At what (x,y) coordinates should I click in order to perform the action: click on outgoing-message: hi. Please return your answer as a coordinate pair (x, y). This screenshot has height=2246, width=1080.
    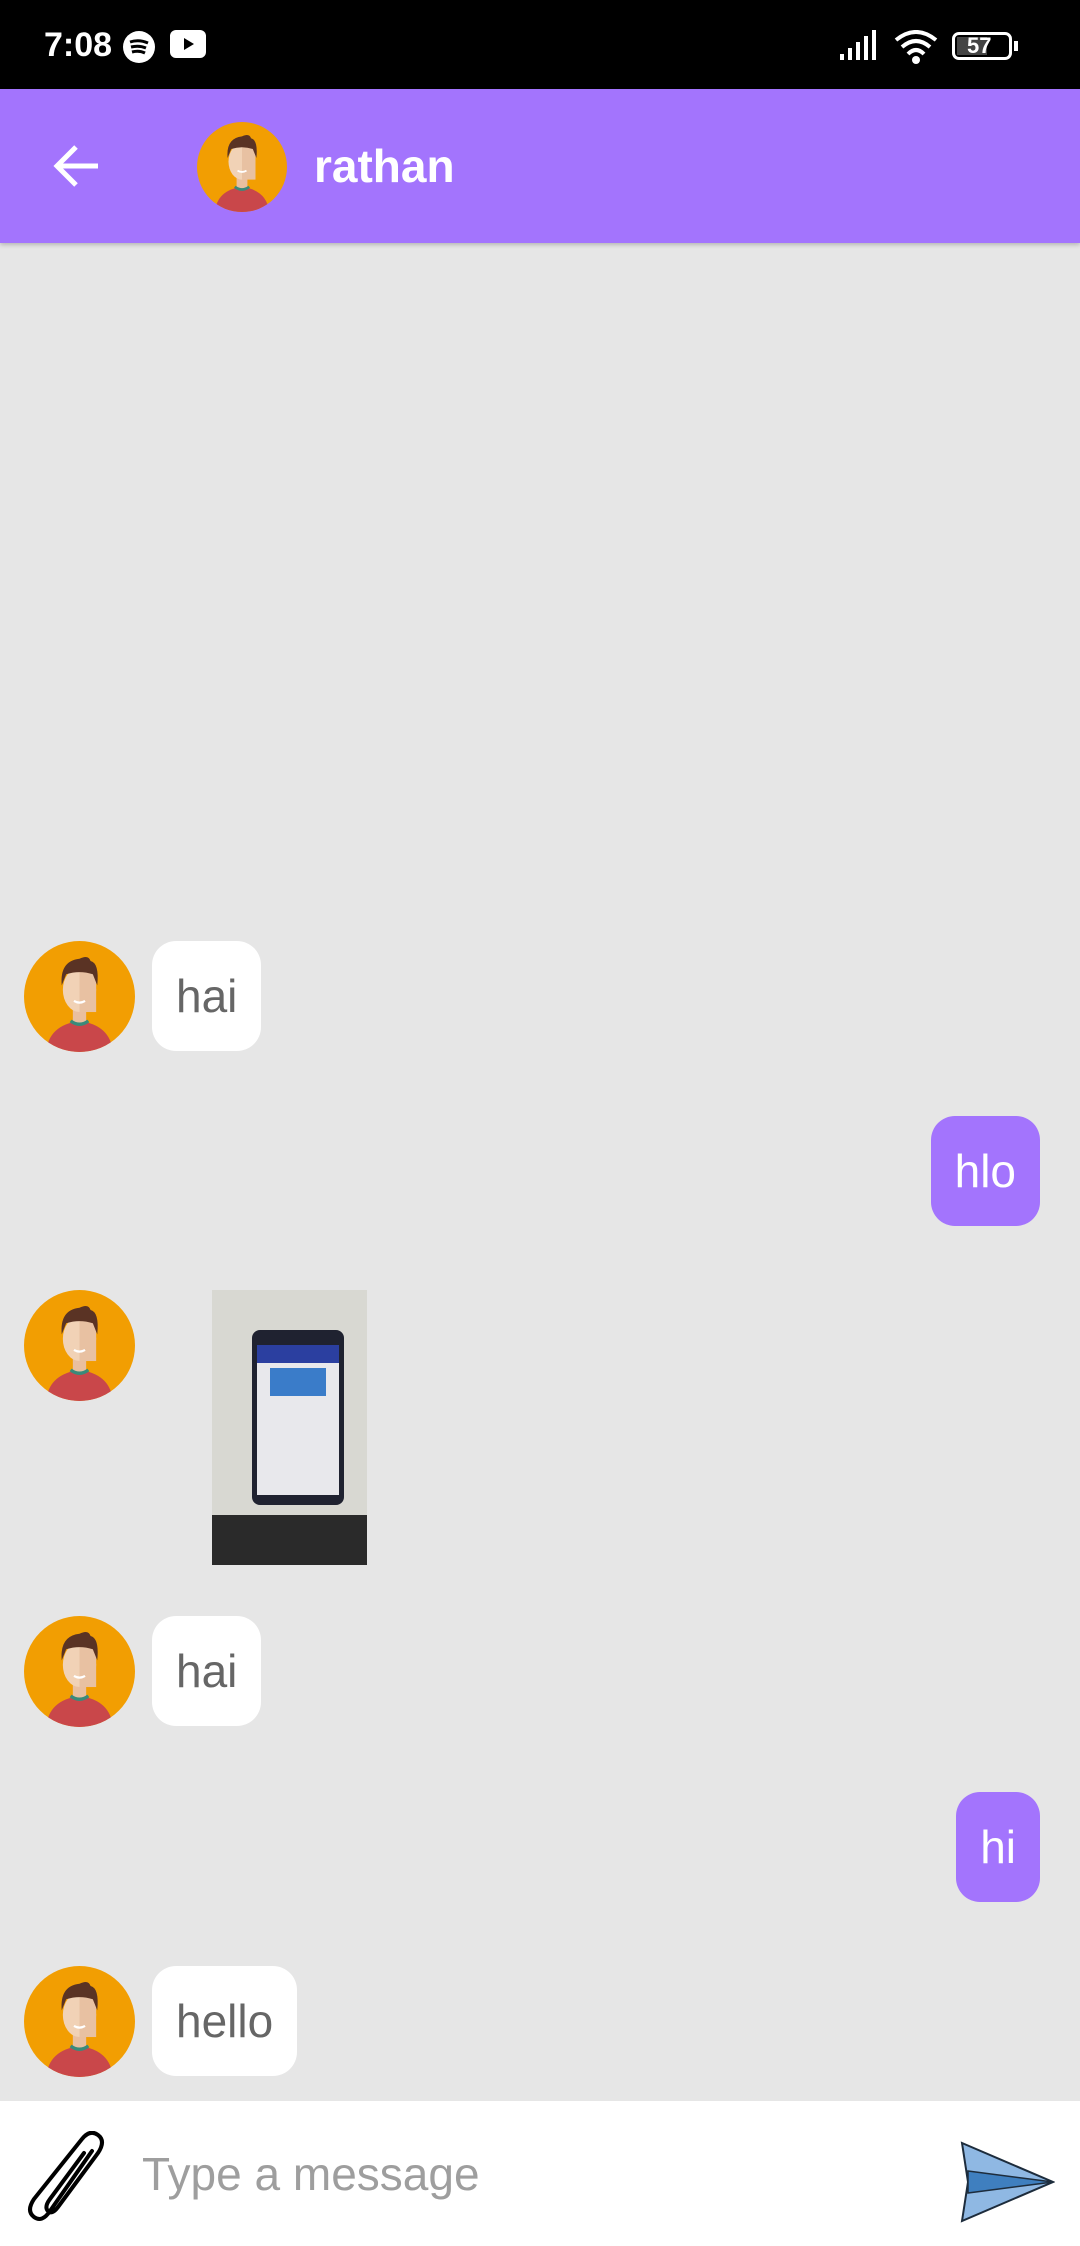
    Looking at the image, I should click on (998, 1847).